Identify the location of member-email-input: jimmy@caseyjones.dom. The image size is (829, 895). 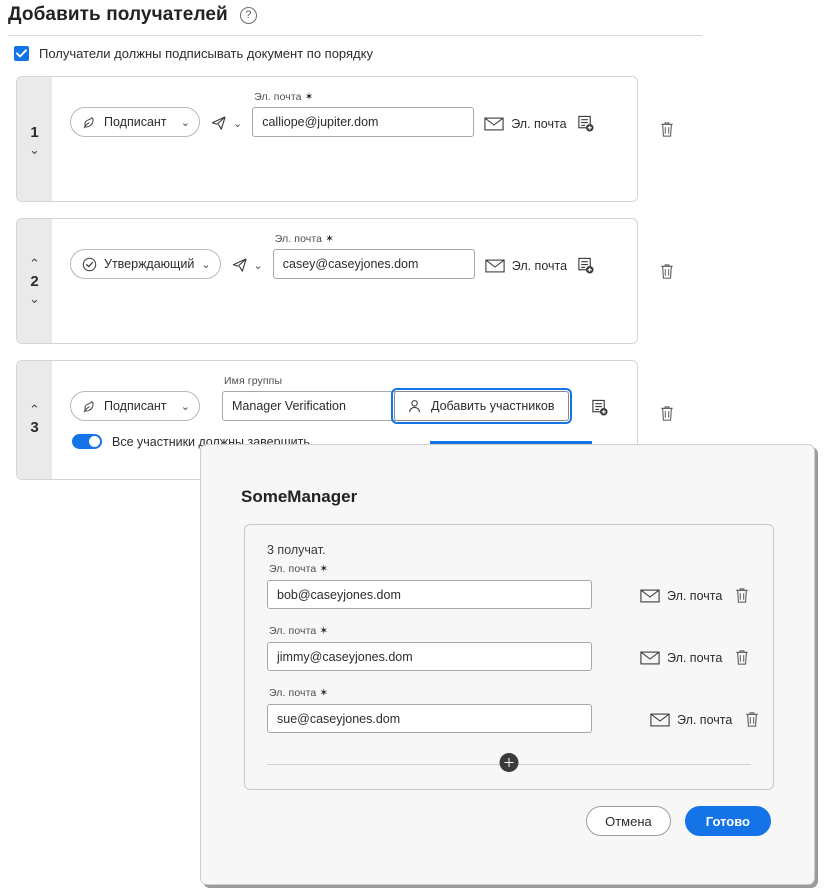
(429, 656).